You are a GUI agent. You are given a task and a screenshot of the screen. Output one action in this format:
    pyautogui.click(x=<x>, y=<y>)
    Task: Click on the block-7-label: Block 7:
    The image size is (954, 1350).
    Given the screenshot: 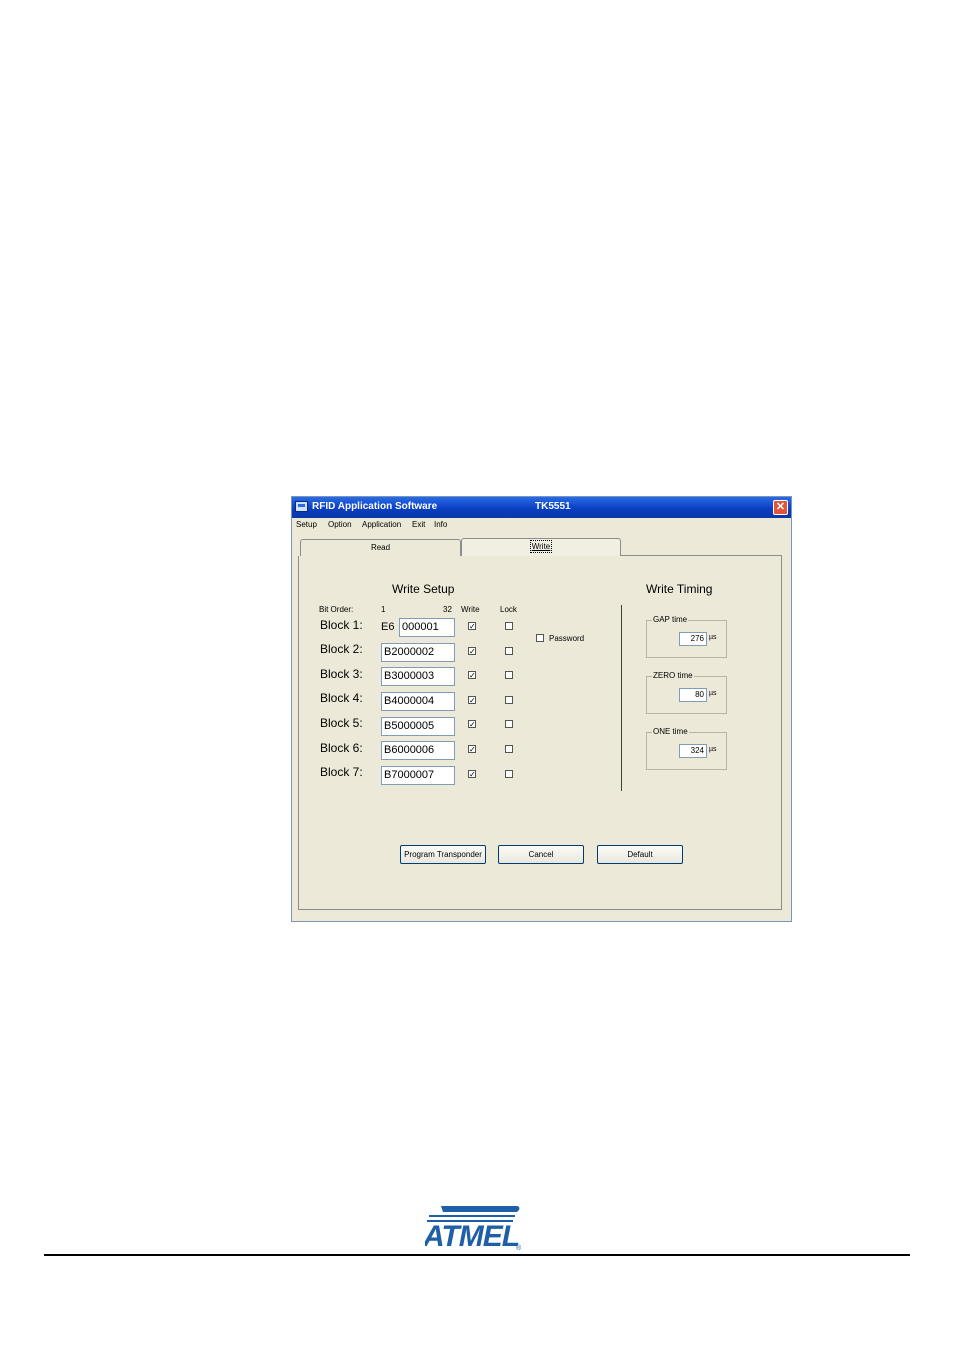 What is the action you would take?
    pyautogui.click(x=341, y=772)
    